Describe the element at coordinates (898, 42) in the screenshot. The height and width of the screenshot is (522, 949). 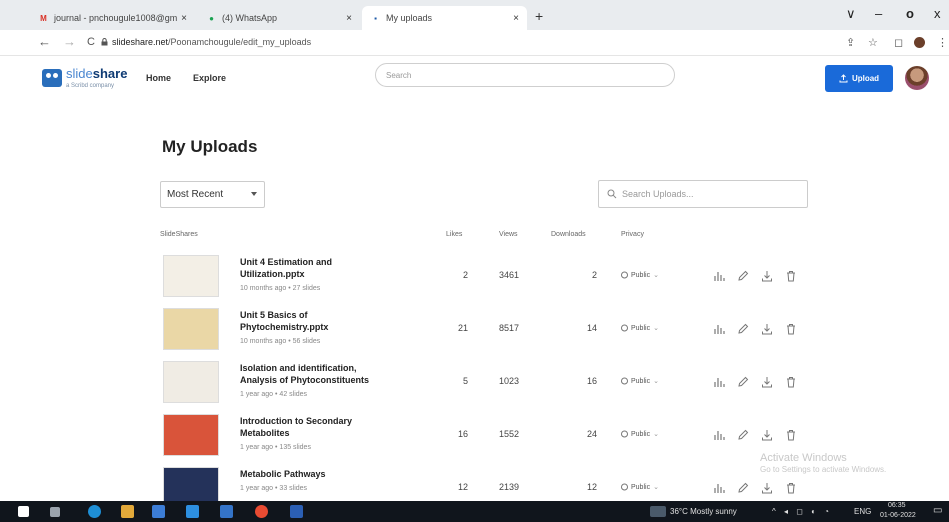
I see `sidebar-icon: ◻` at that location.